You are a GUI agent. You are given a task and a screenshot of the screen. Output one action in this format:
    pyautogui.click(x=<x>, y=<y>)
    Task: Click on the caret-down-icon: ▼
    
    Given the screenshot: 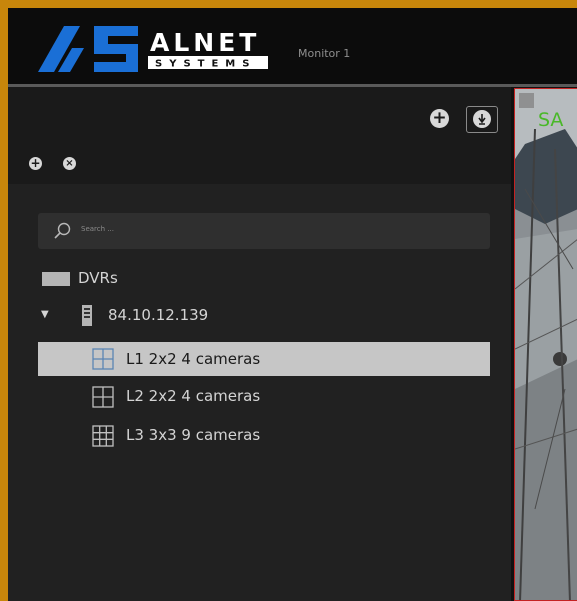 What is the action you would take?
    pyautogui.click(x=45, y=315)
    